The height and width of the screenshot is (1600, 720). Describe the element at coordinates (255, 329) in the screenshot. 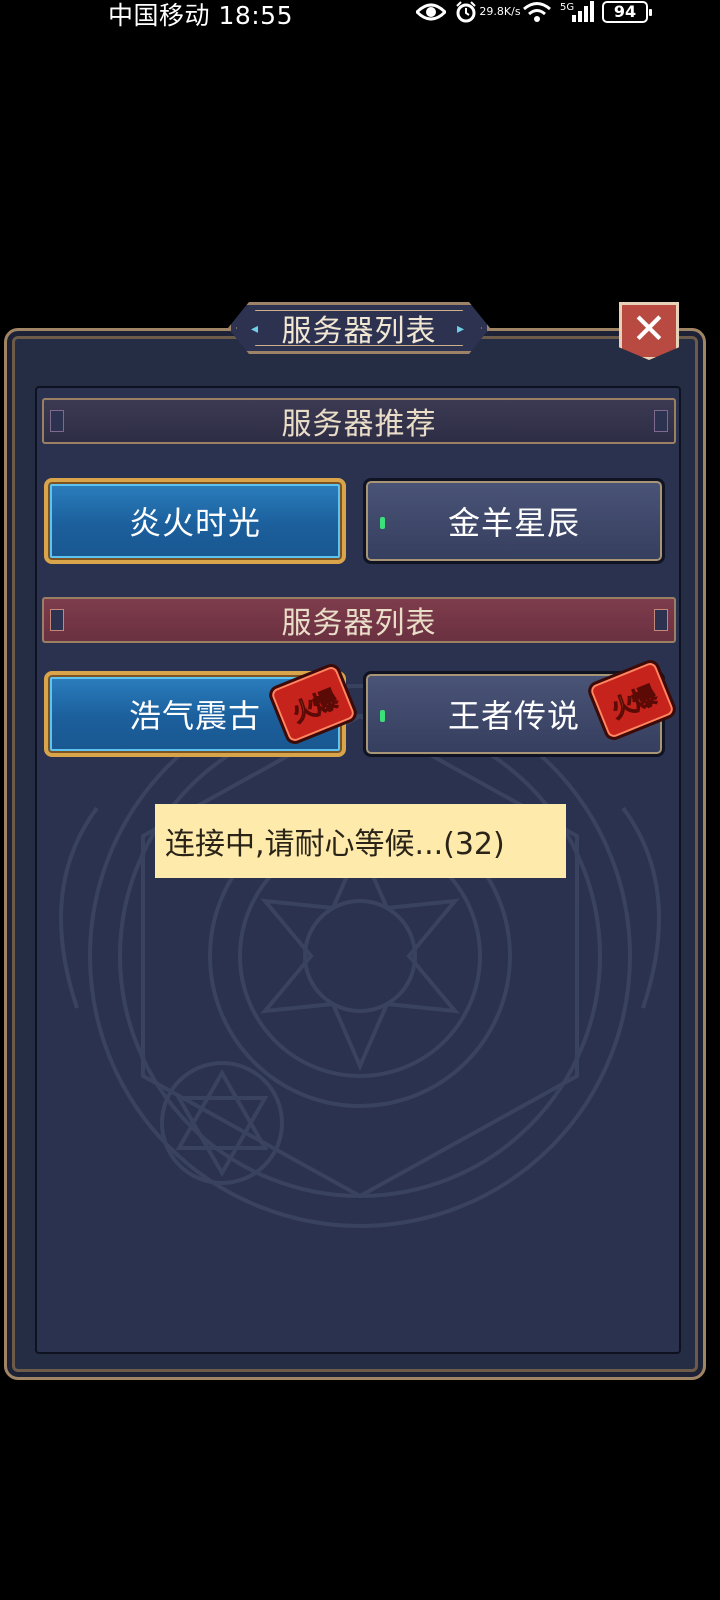

I see `tab-left-arrow-icon: ◂` at that location.